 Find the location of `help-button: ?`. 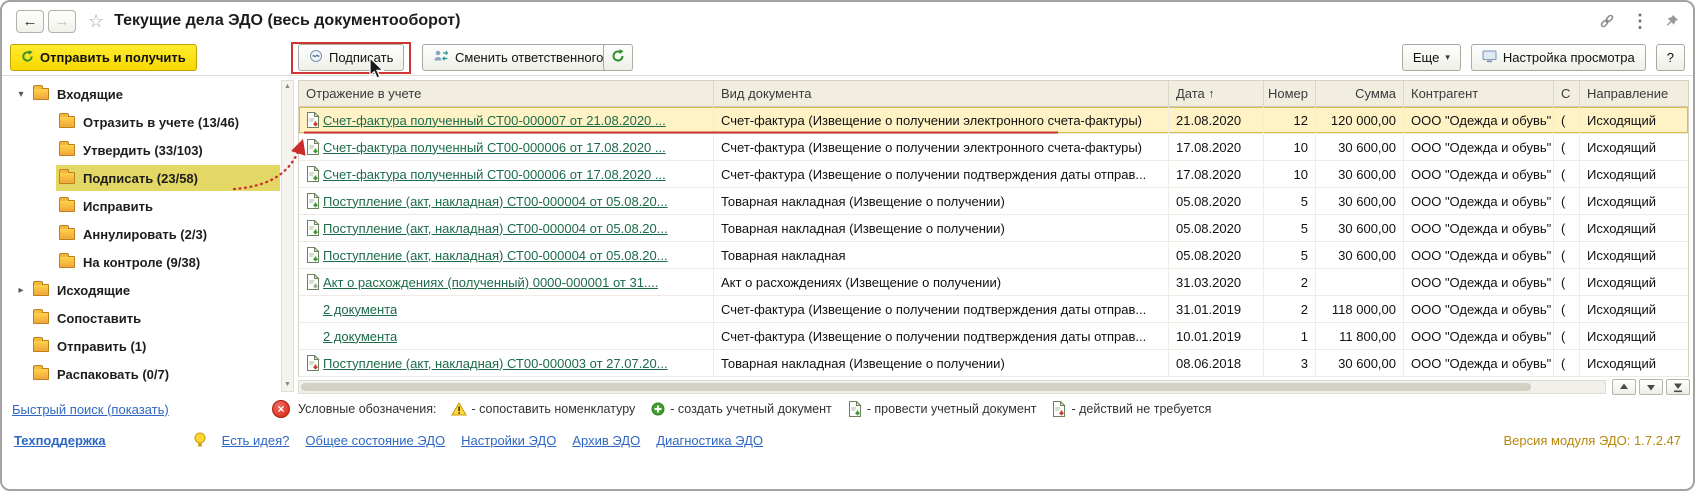

help-button: ? is located at coordinates (1670, 57).